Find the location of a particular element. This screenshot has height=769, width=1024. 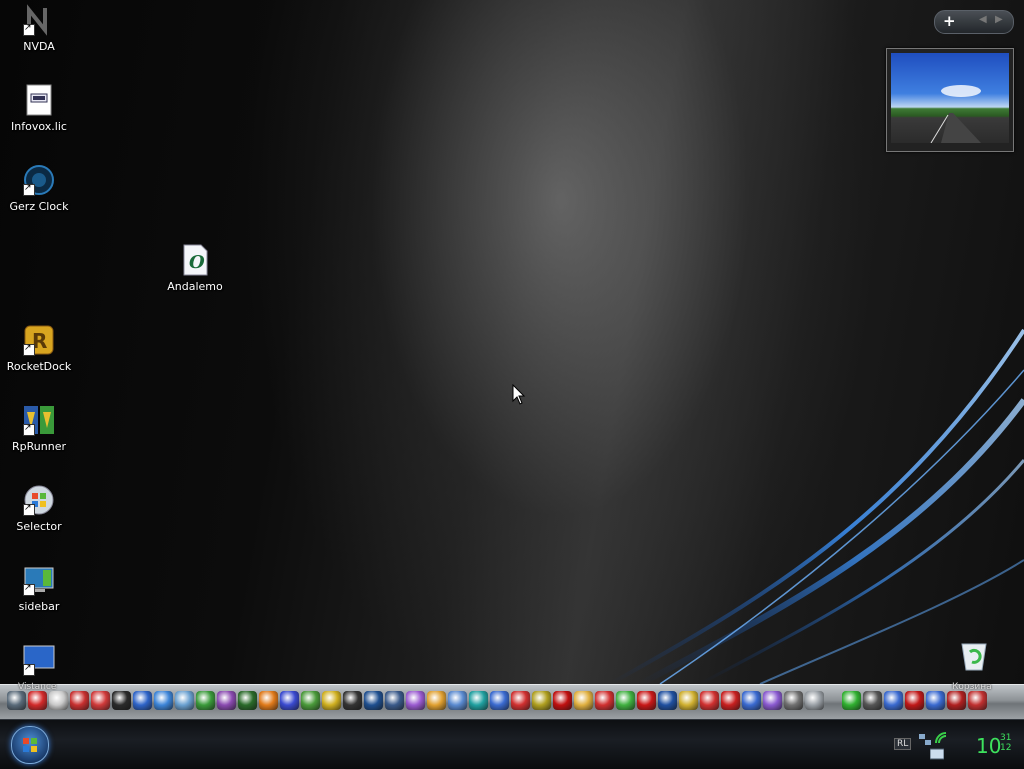

next-page-button: ▶ is located at coordinates (999, 19).